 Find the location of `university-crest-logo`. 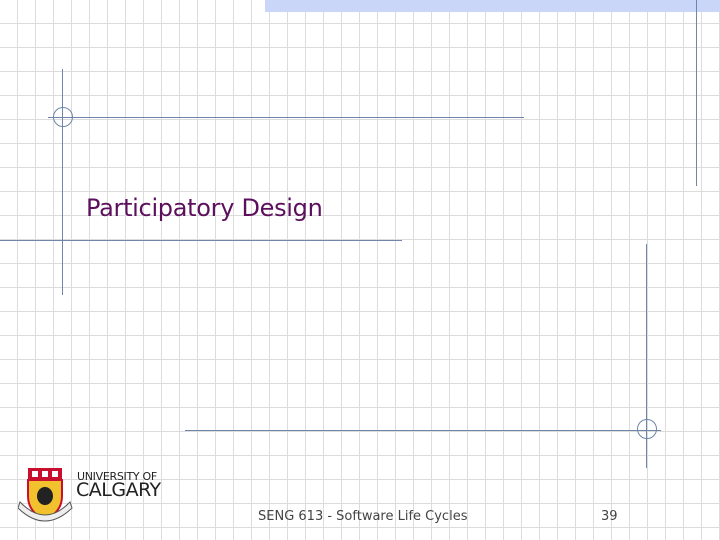

university-crest-logo is located at coordinates (45, 495).